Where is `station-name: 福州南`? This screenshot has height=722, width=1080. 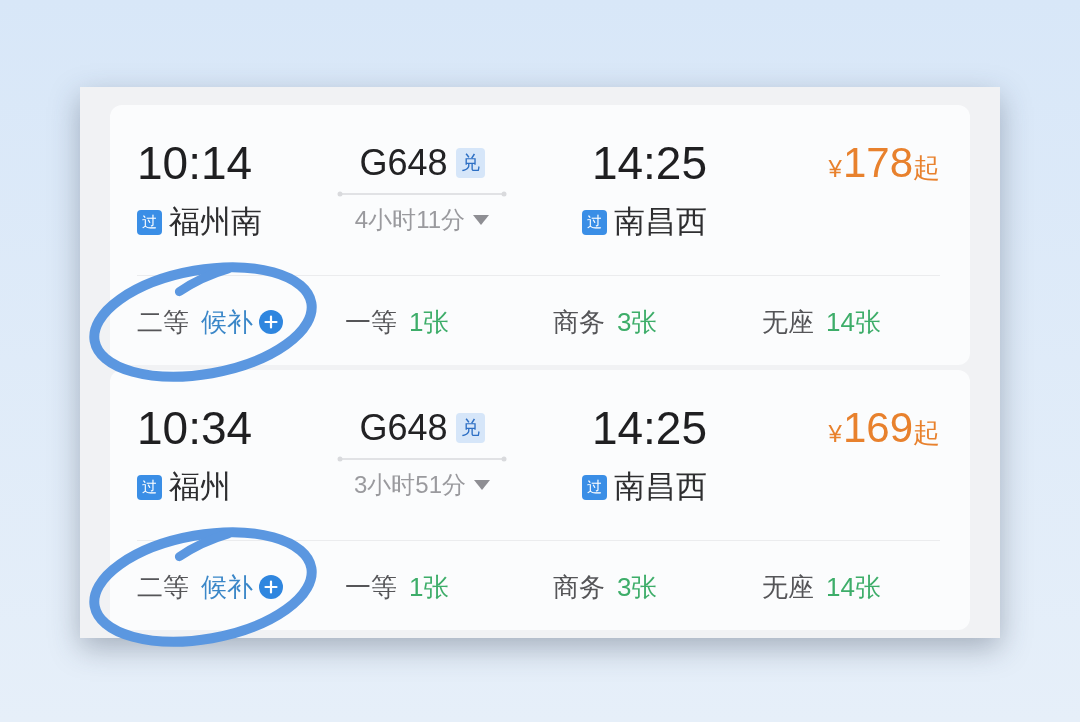 station-name: 福州南 is located at coordinates (215, 222).